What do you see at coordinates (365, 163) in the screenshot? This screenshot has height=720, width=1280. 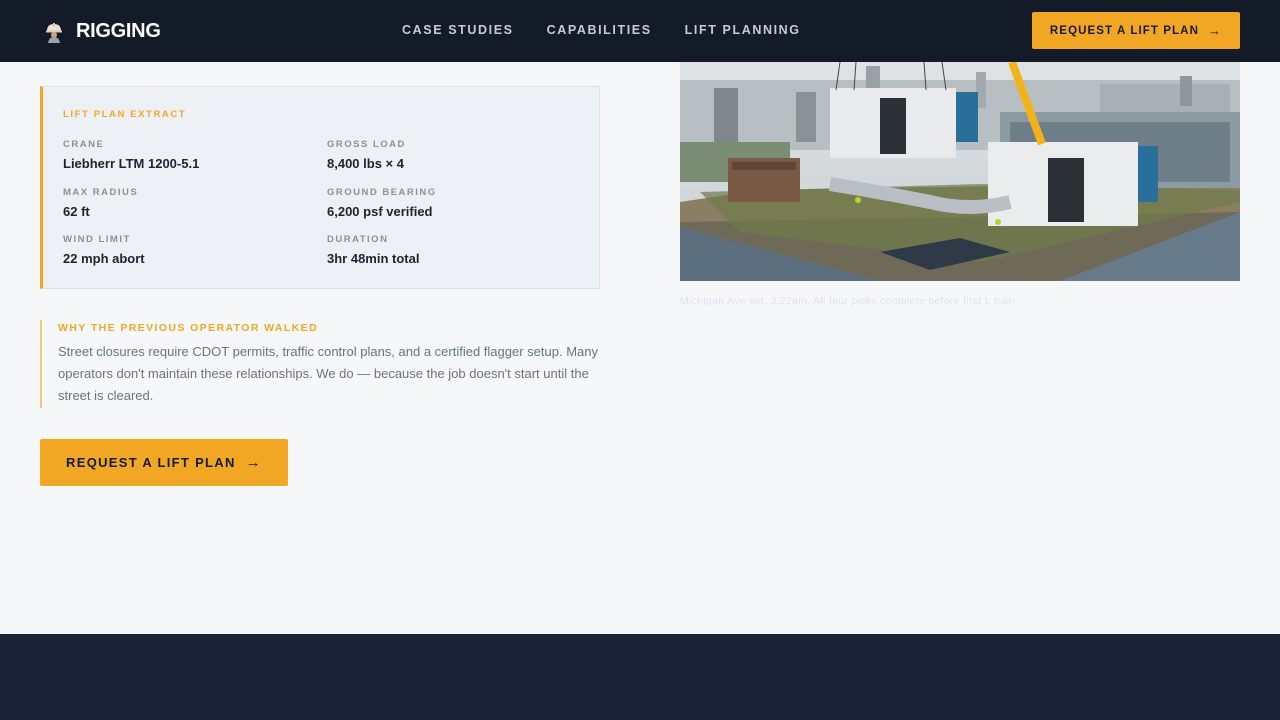 I see `spec-value: 8,400 lbs × 4` at bounding box center [365, 163].